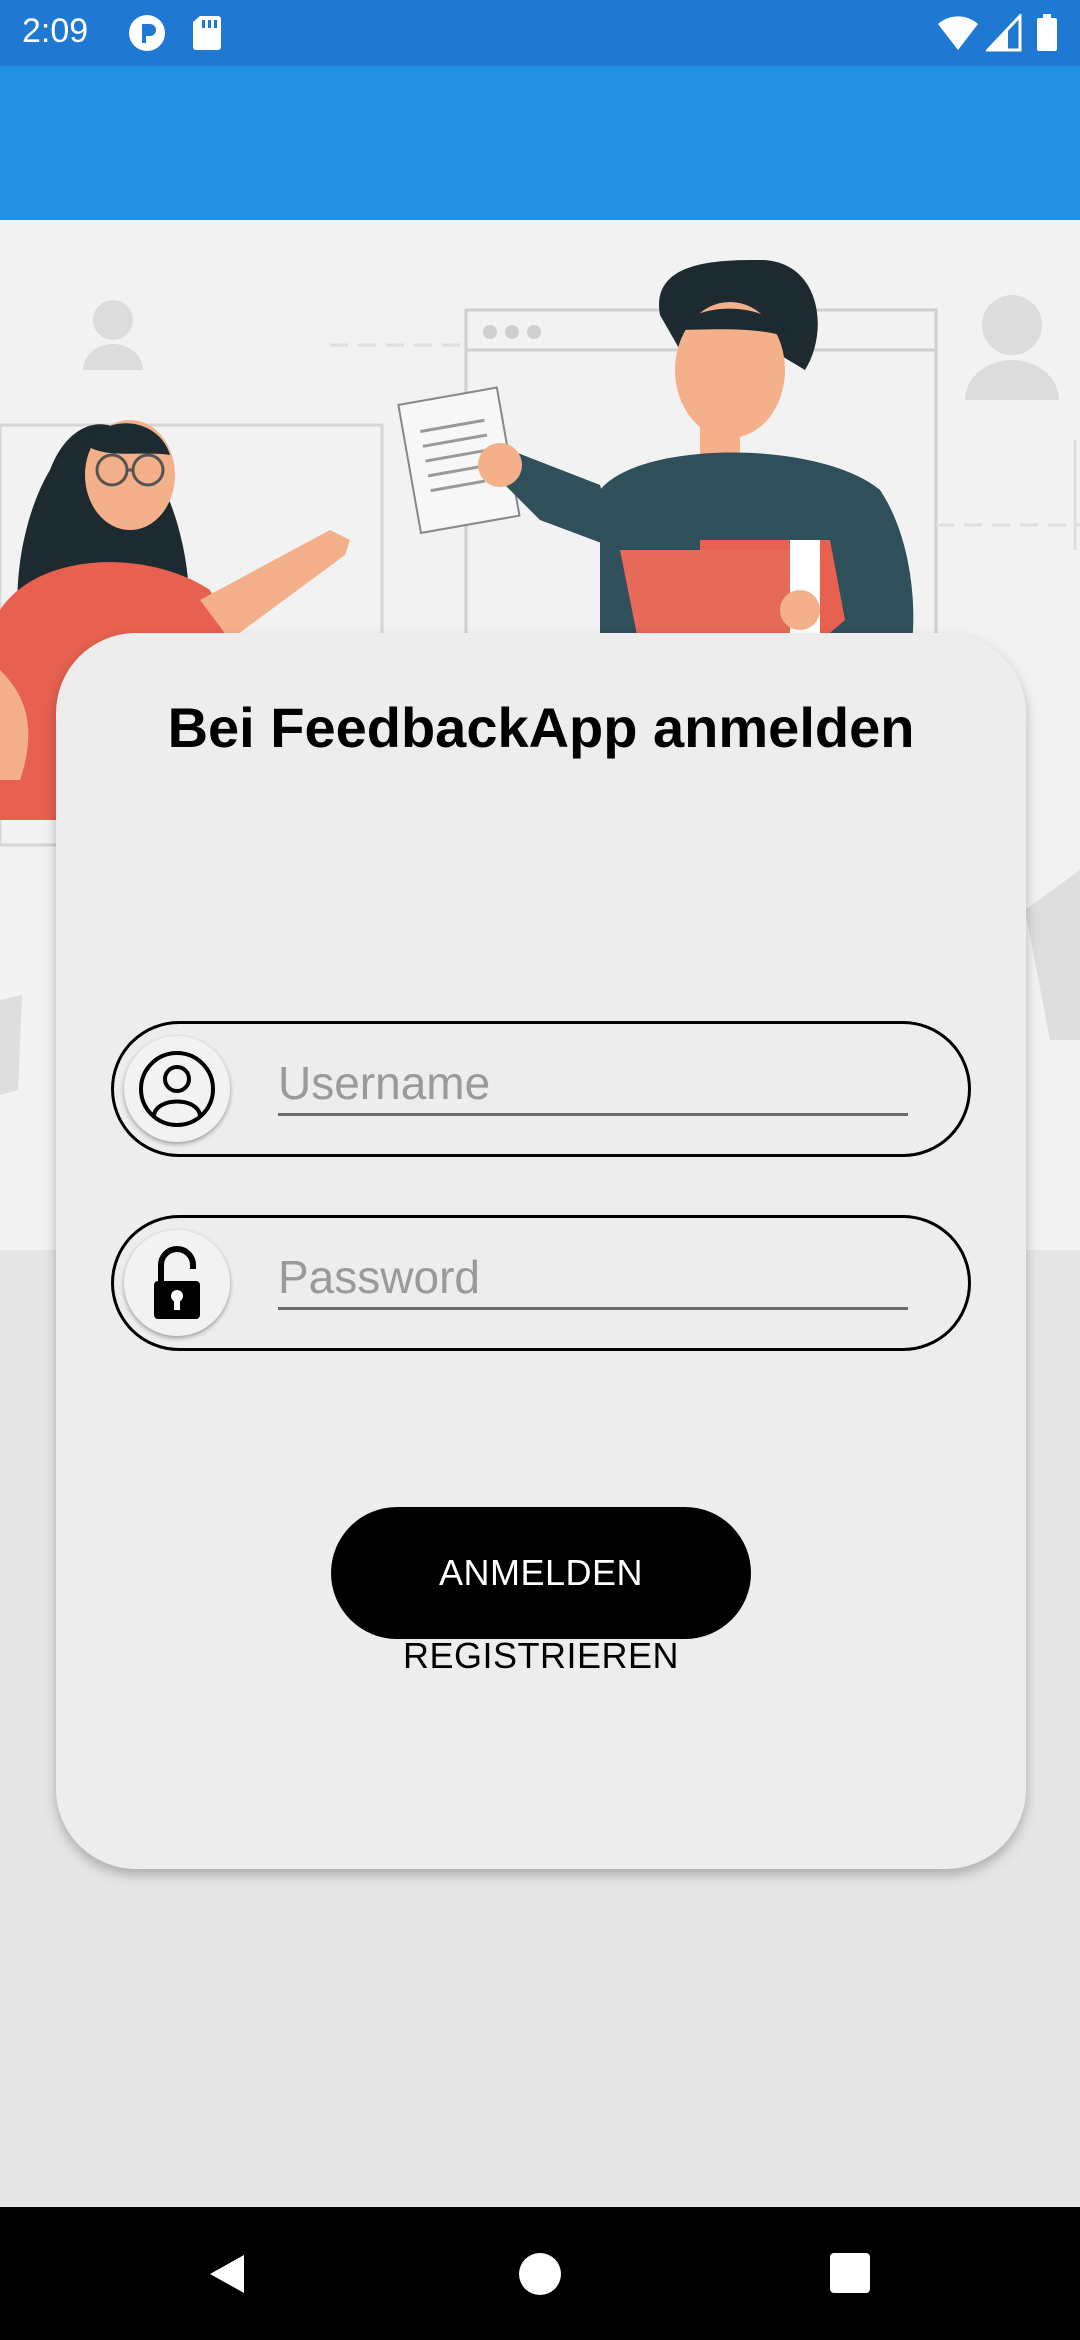 This screenshot has height=2340, width=1080. What do you see at coordinates (1003, 34) in the screenshot?
I see `signal-icon` at bounding box center [1003, 34].